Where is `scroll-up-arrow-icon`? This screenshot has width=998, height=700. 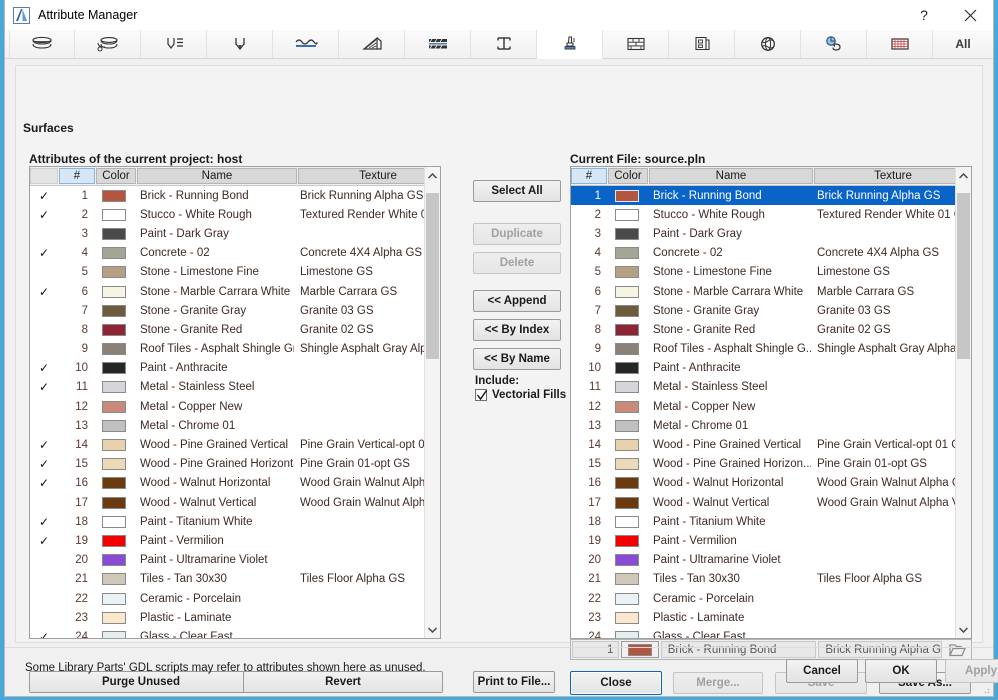
scroll-up-arrow-icon is located at coordinates (433, 175).